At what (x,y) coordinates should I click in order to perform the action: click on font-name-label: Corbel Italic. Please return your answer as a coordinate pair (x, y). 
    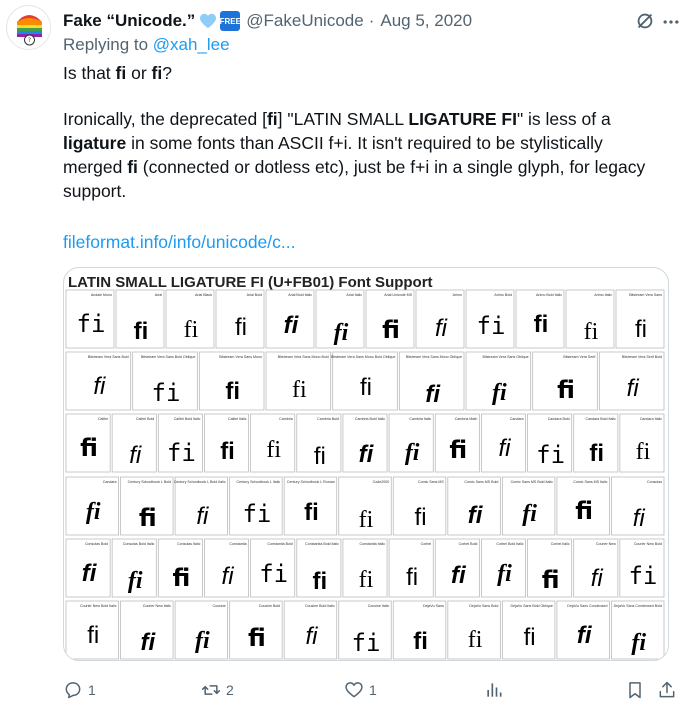
    Looking at the image, I should click on (560, 544).